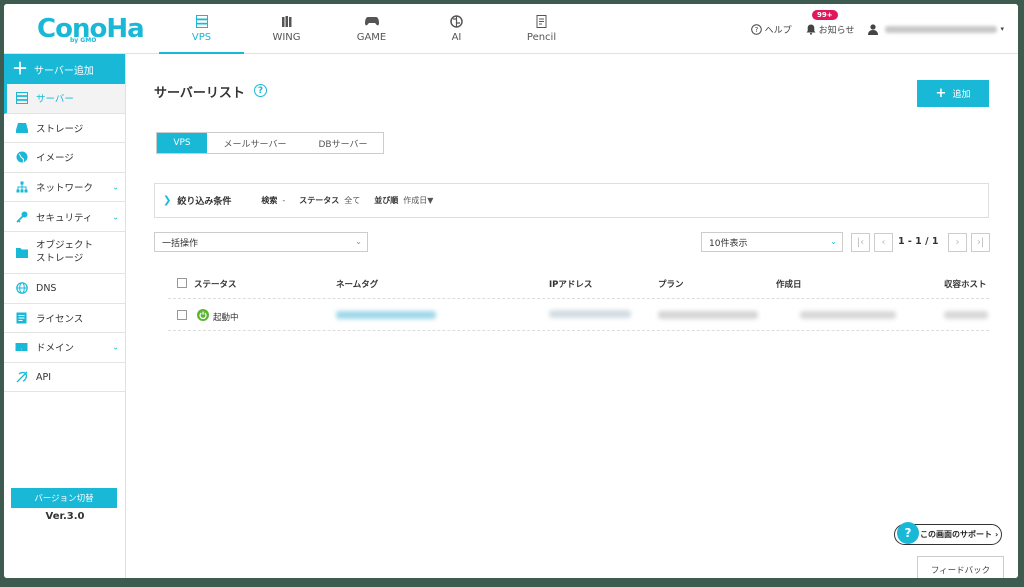 The width and height of the screenshot is (1024, 587). I want to click on support-label: この画面のサポート, so click(956, 534).